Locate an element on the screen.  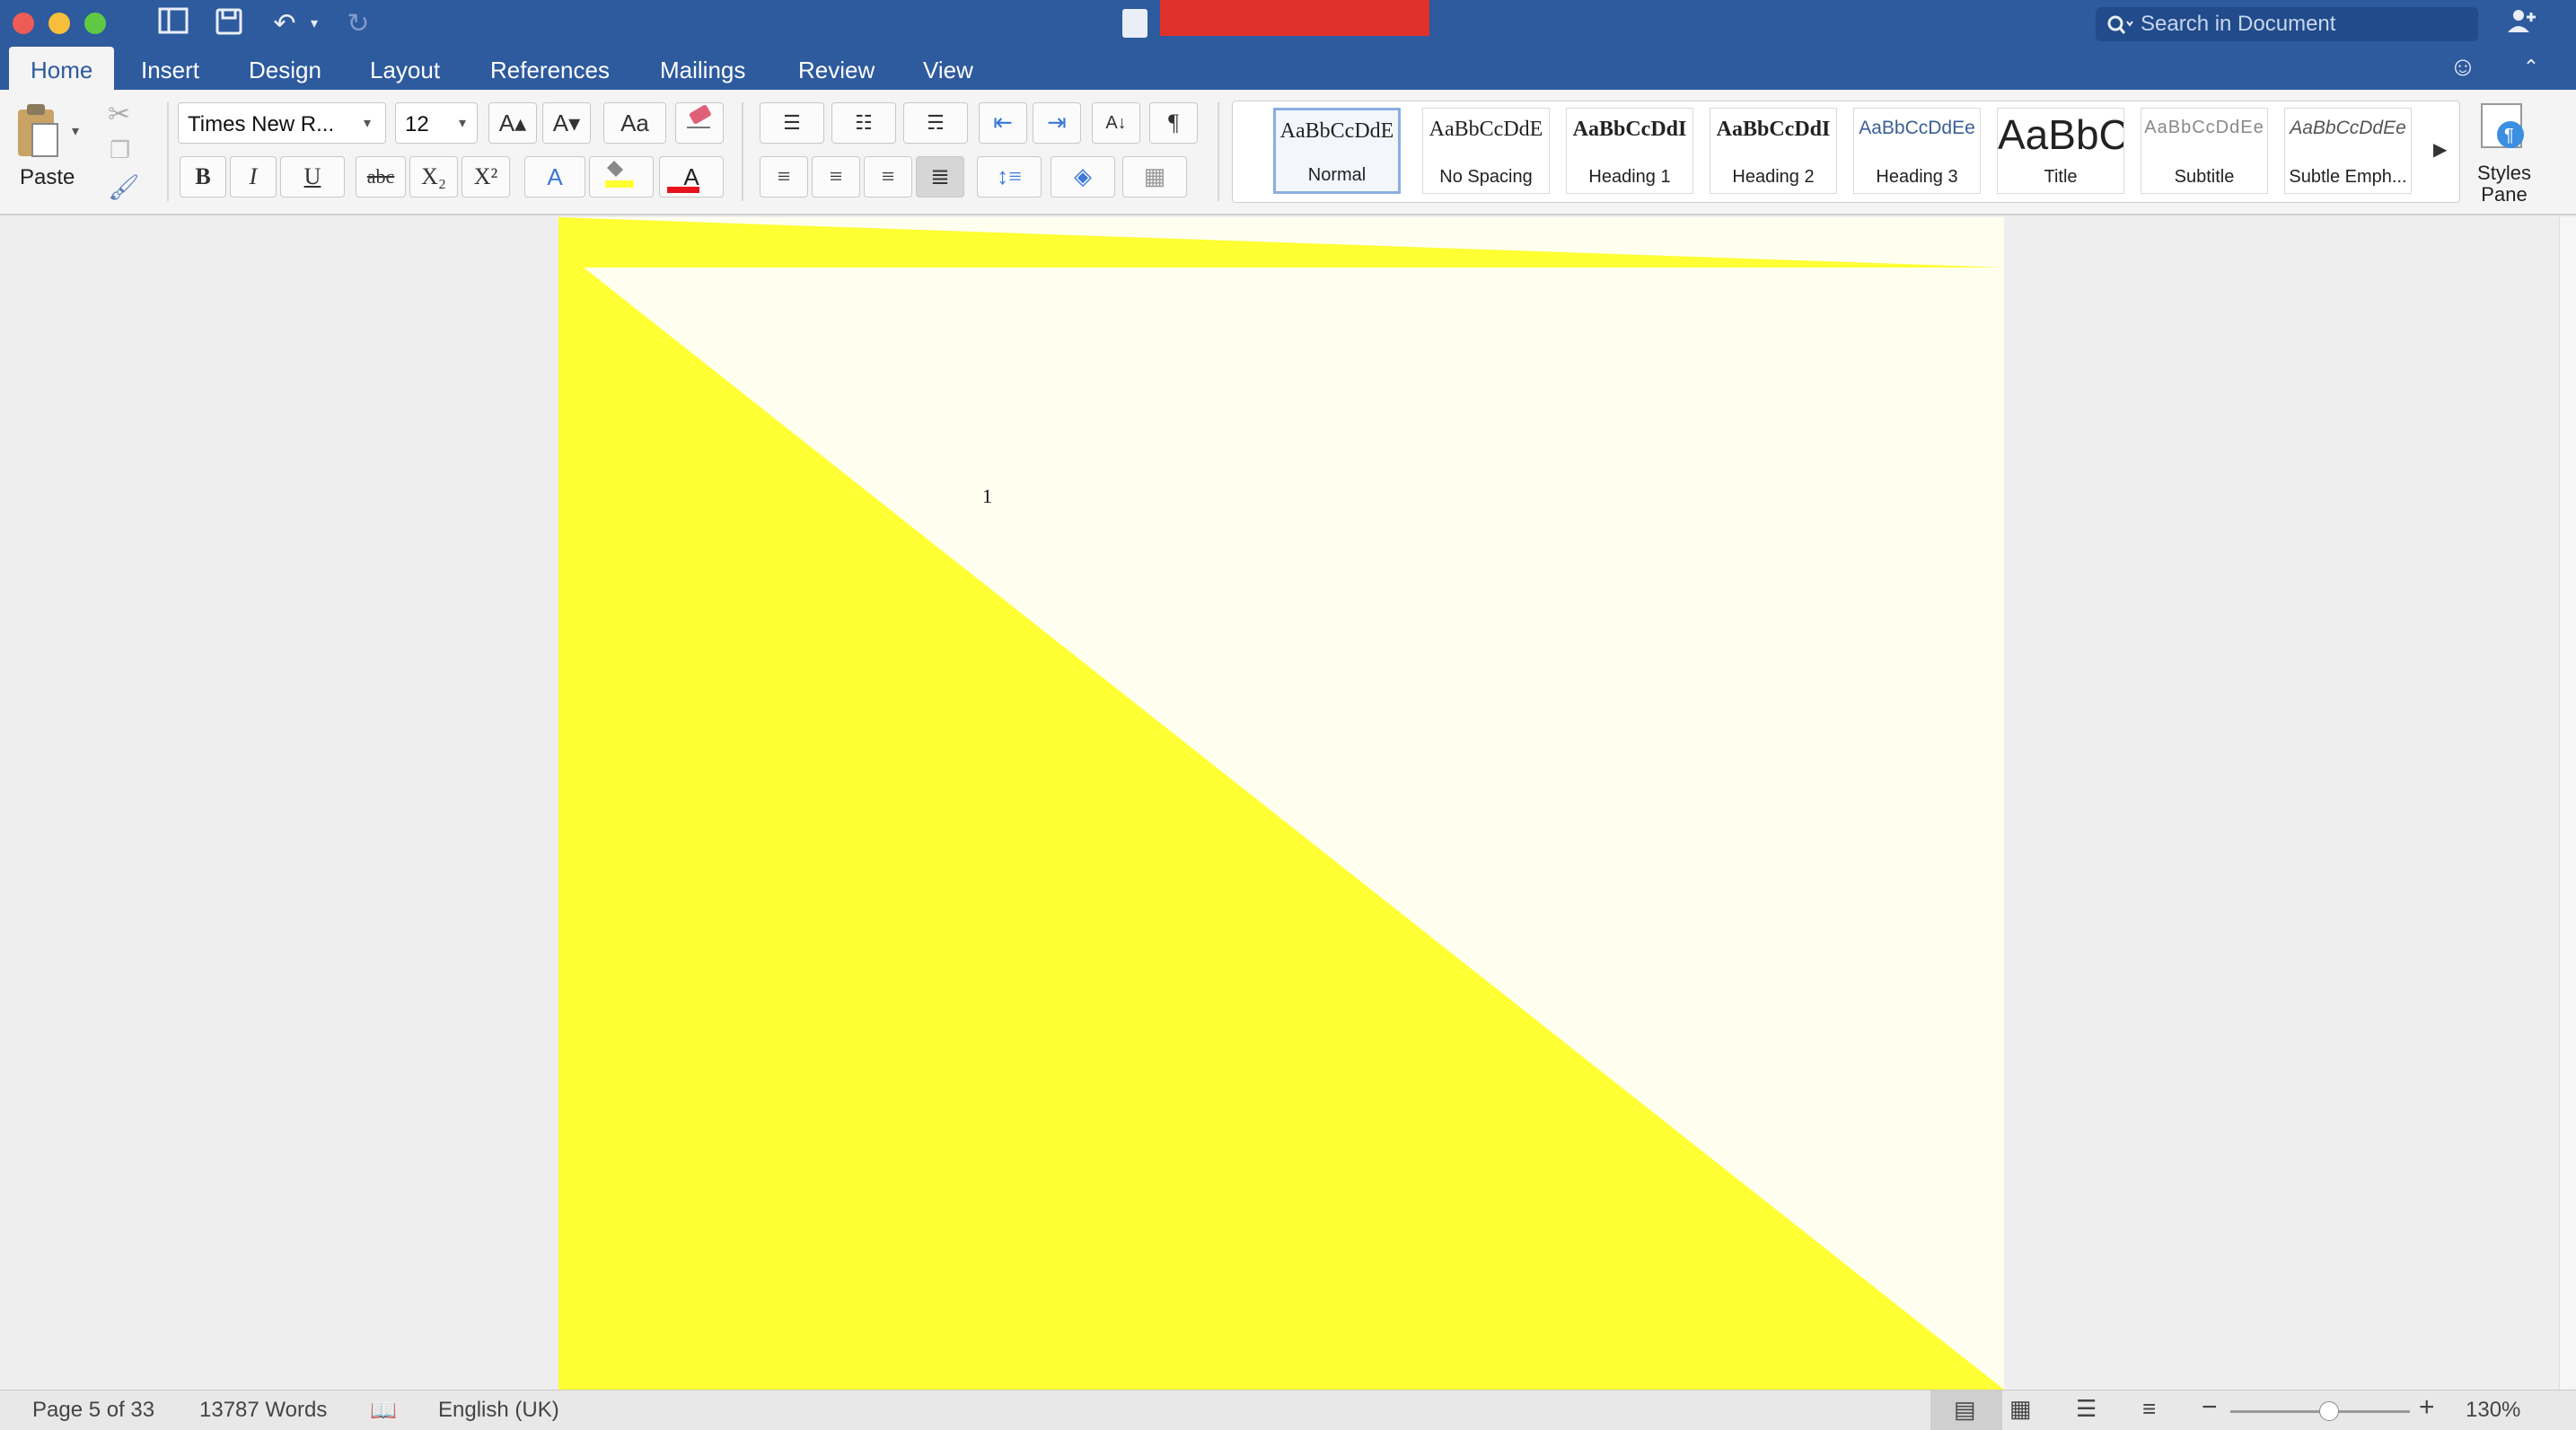
word-count-status: 13787 Words is located at coordinates (263, 1410).